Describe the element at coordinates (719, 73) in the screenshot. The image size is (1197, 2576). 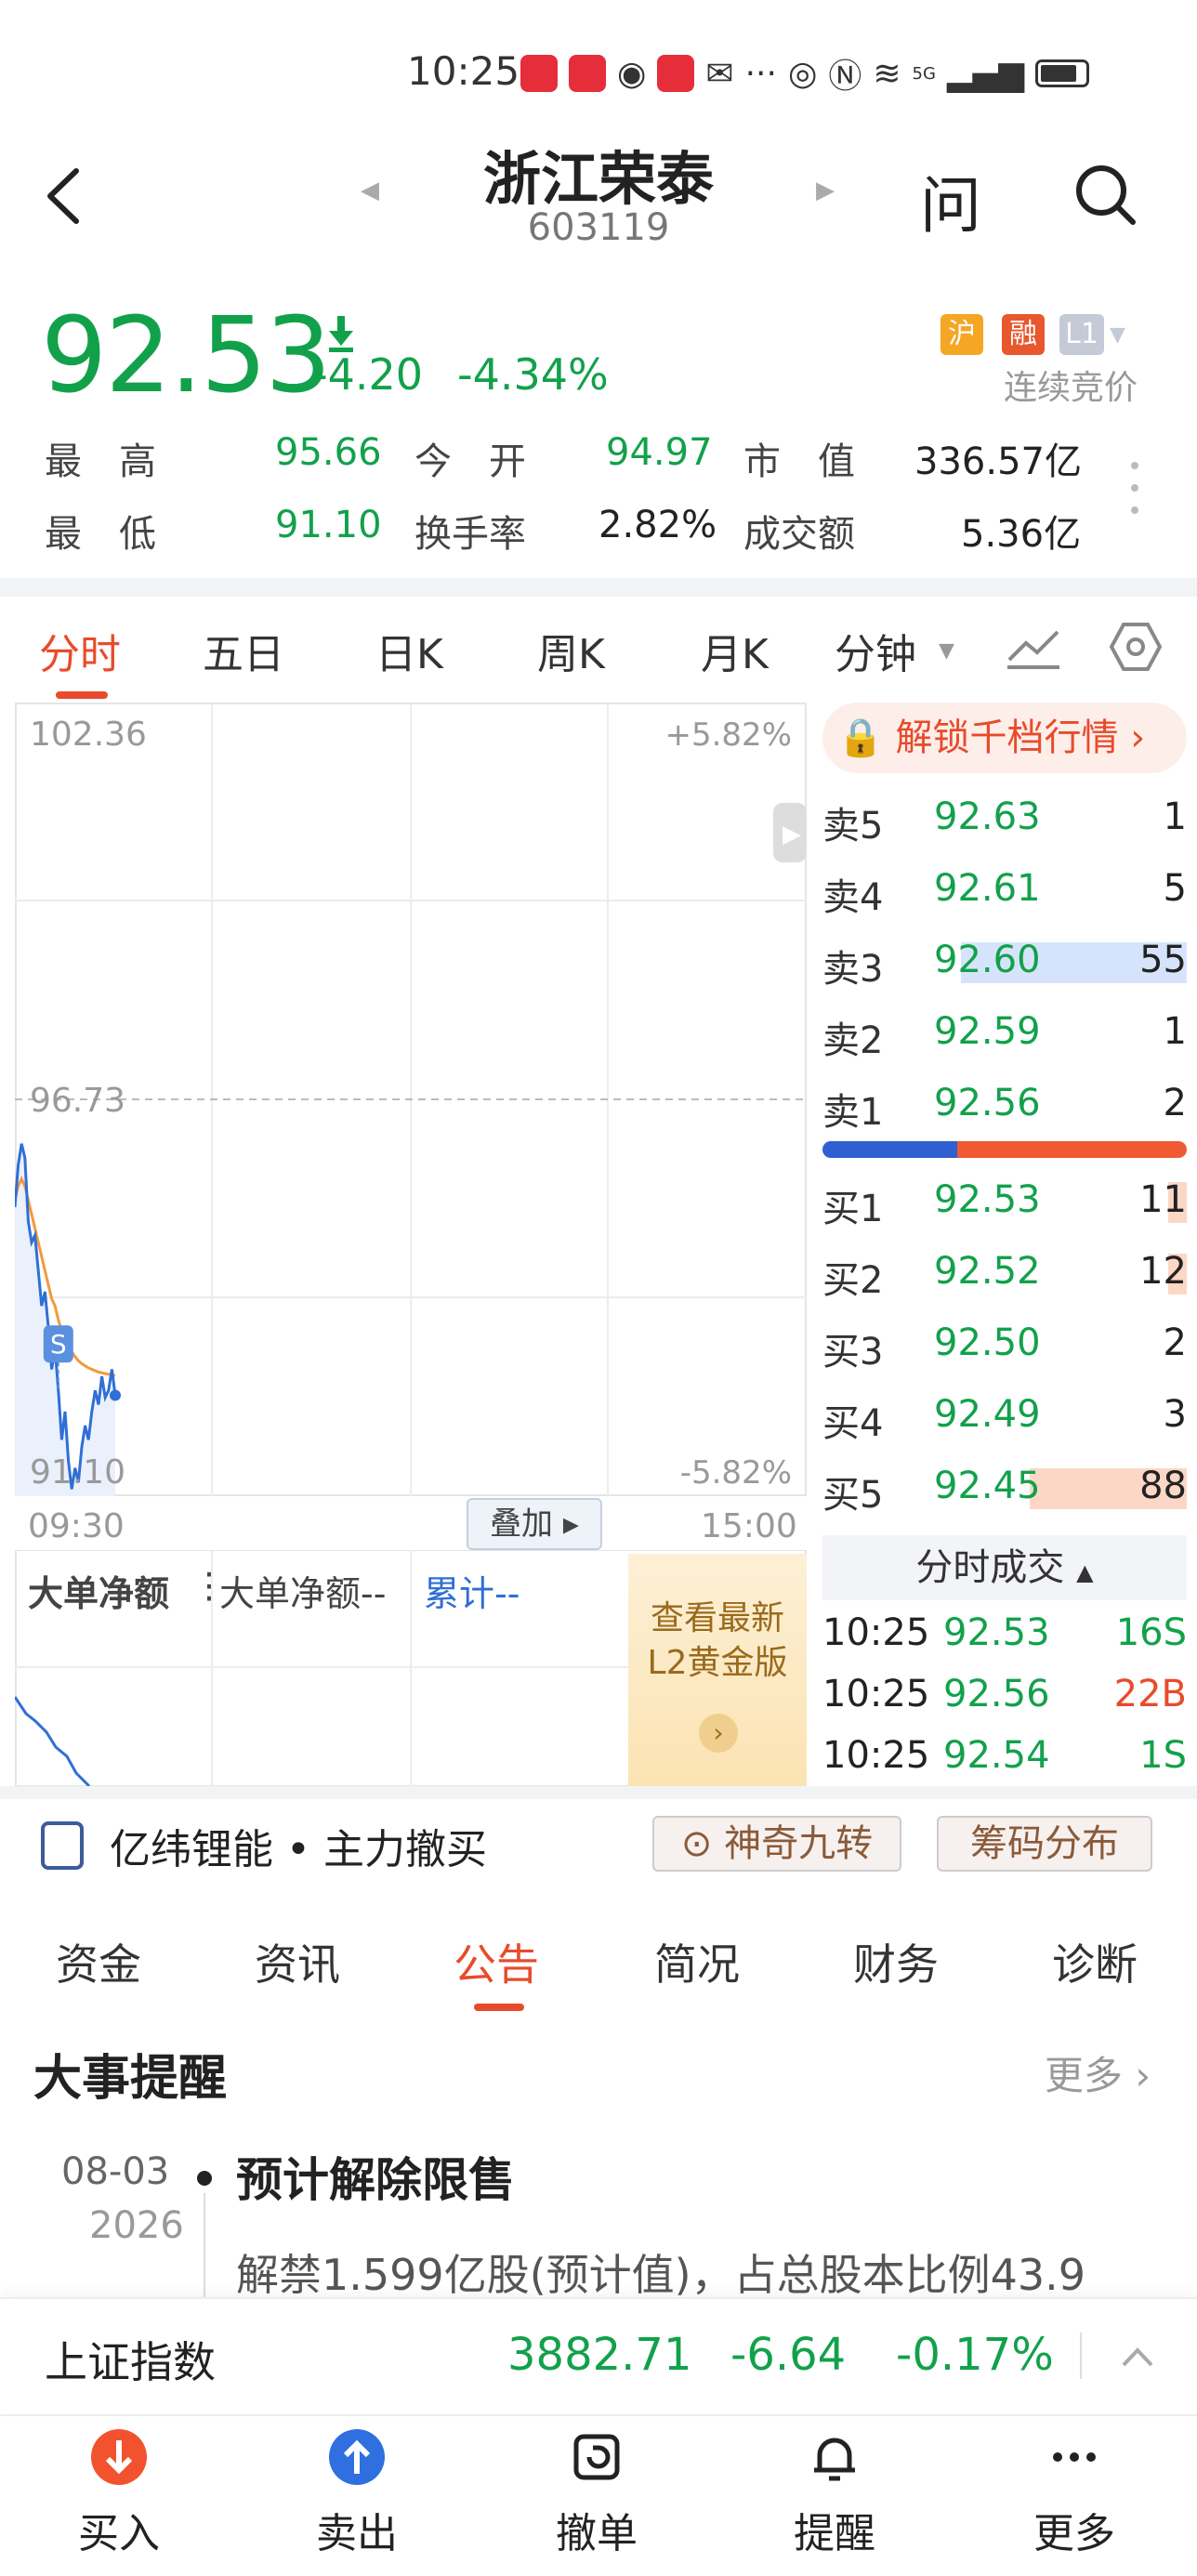
I see `wechat-icon: ✉` at that location.